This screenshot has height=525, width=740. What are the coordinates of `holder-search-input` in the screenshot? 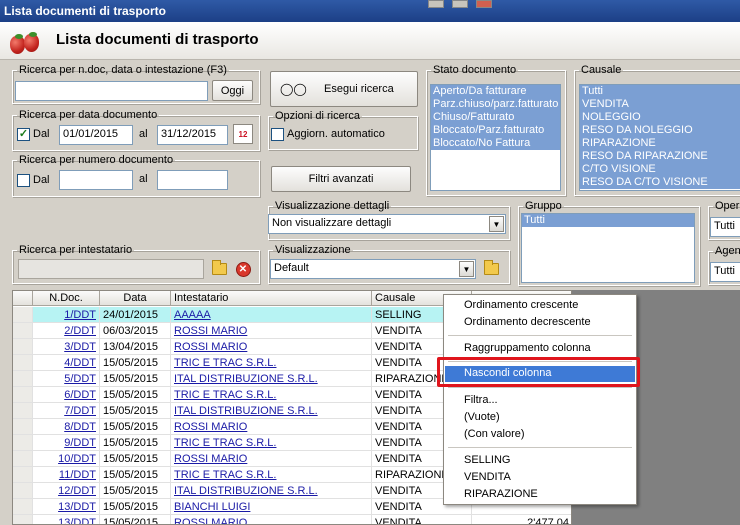 It's located at (111, 269).